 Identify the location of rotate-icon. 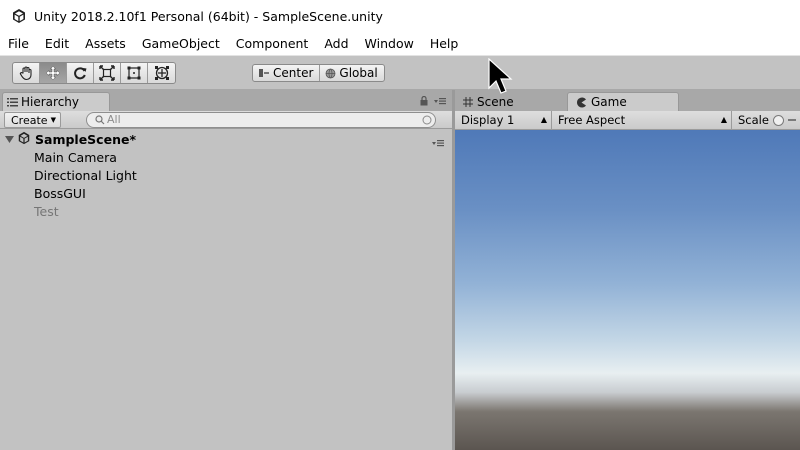
(80, 73).